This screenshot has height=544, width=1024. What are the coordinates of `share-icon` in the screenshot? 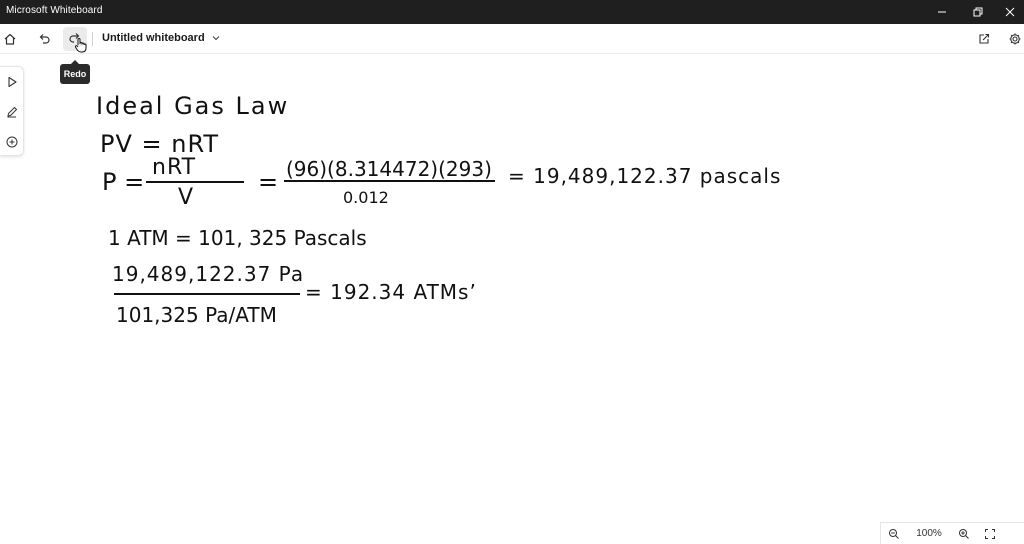 It's located at (984, 38).